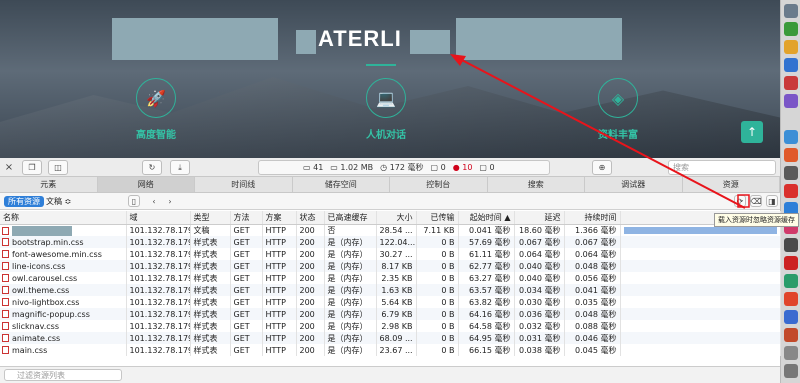 This screenshot has height=383, width=800. I want to click on tab-search: 搜索, so click(536, 184).